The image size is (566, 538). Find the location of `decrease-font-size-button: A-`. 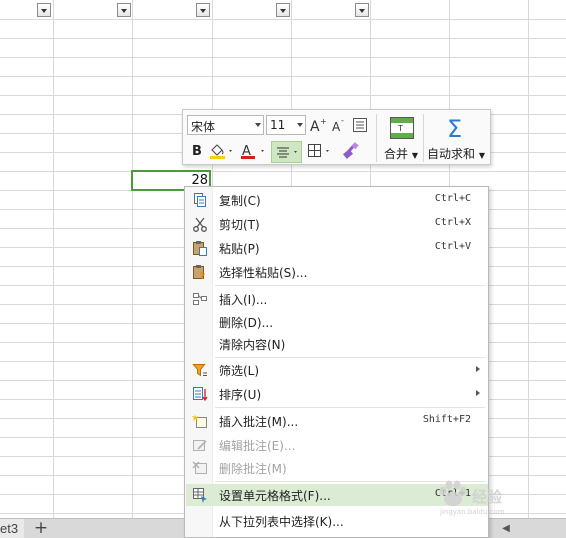

decrease-font-size-button: A- is located at coordinates (339, 125).